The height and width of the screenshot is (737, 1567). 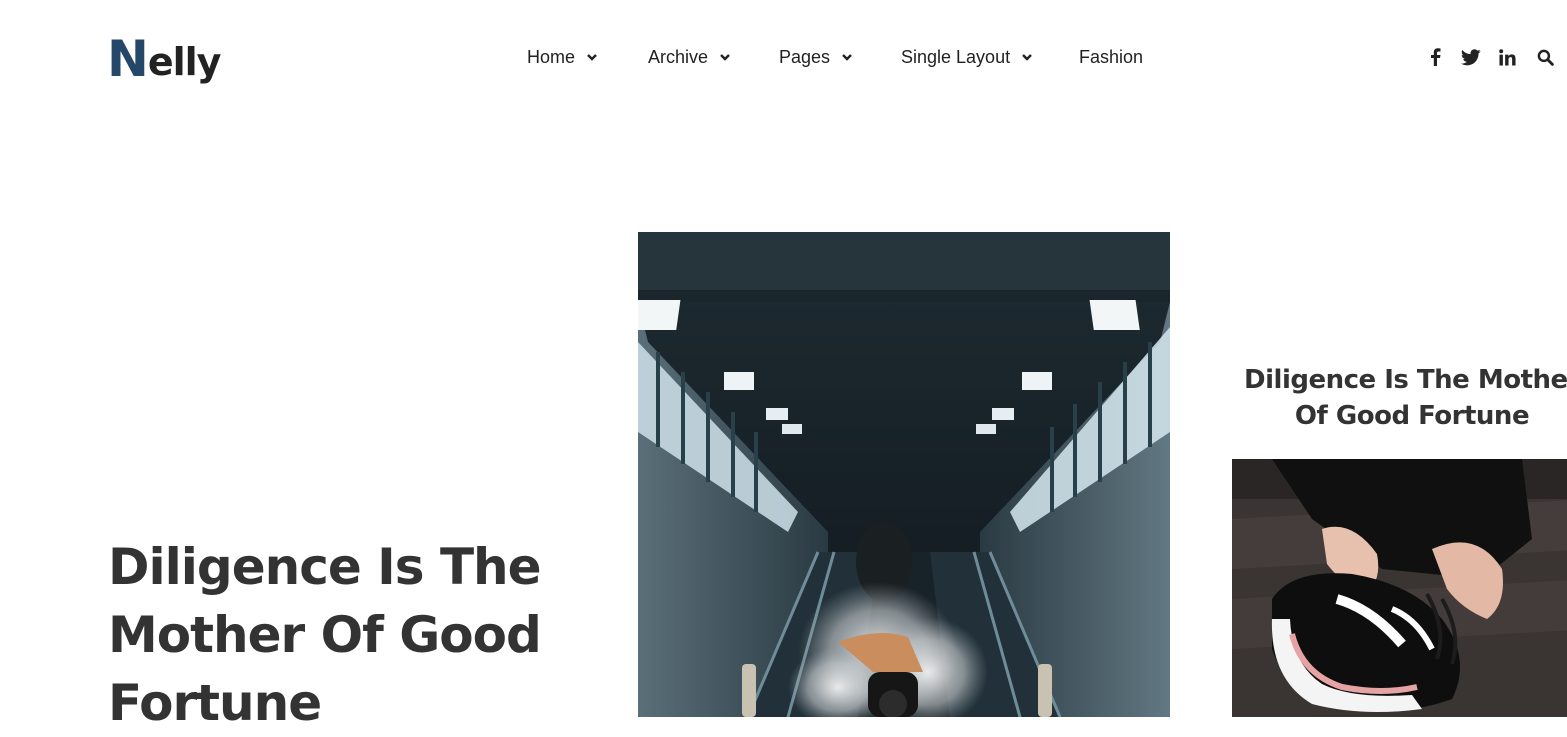 I want to click on side-post-image, so click(x=1399, y=588).